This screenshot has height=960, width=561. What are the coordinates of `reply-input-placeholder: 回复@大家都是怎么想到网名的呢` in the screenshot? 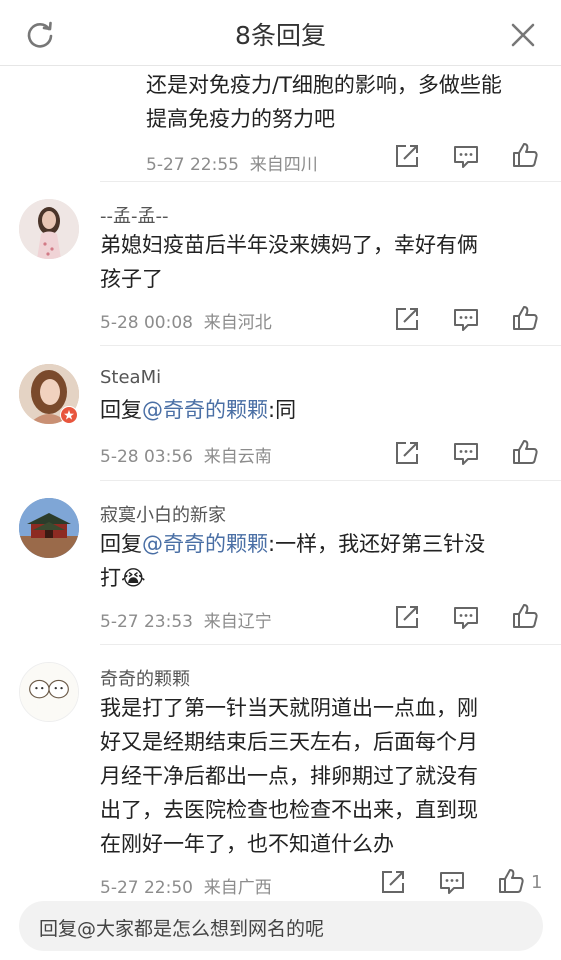 It's located at (182, 929).